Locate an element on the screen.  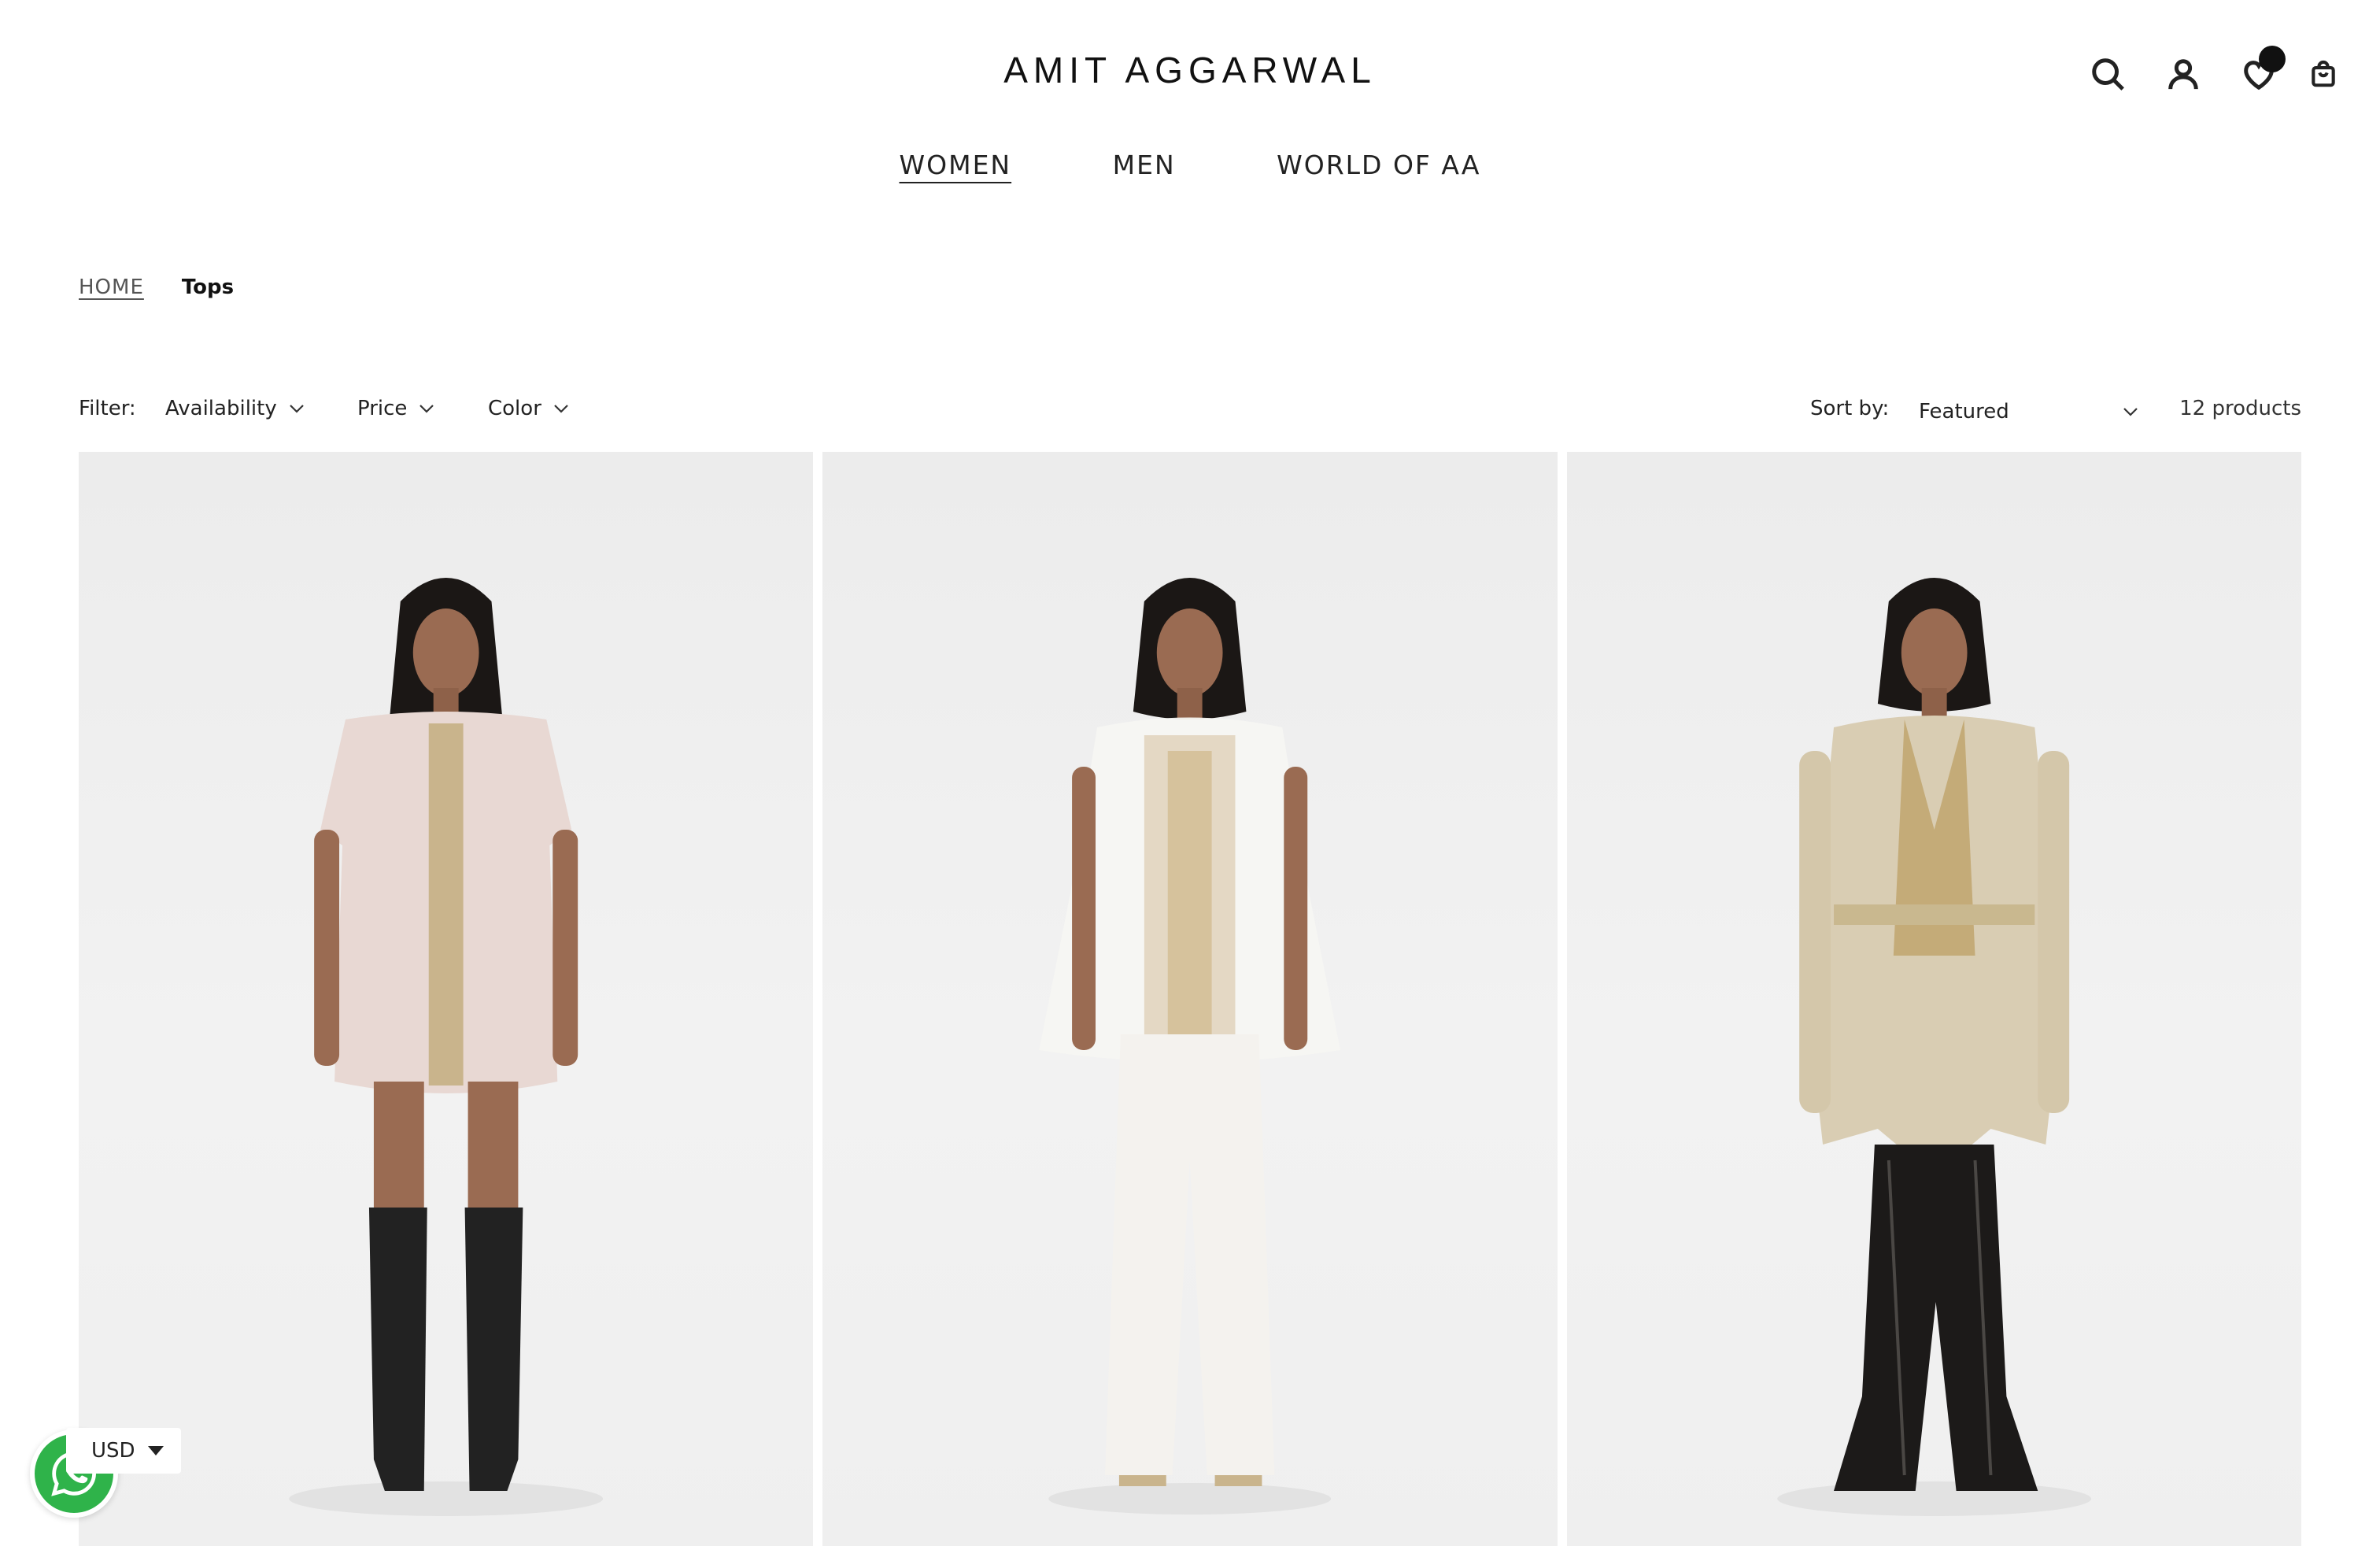
product-count: 12 products is located at coordinates (2240, 408).